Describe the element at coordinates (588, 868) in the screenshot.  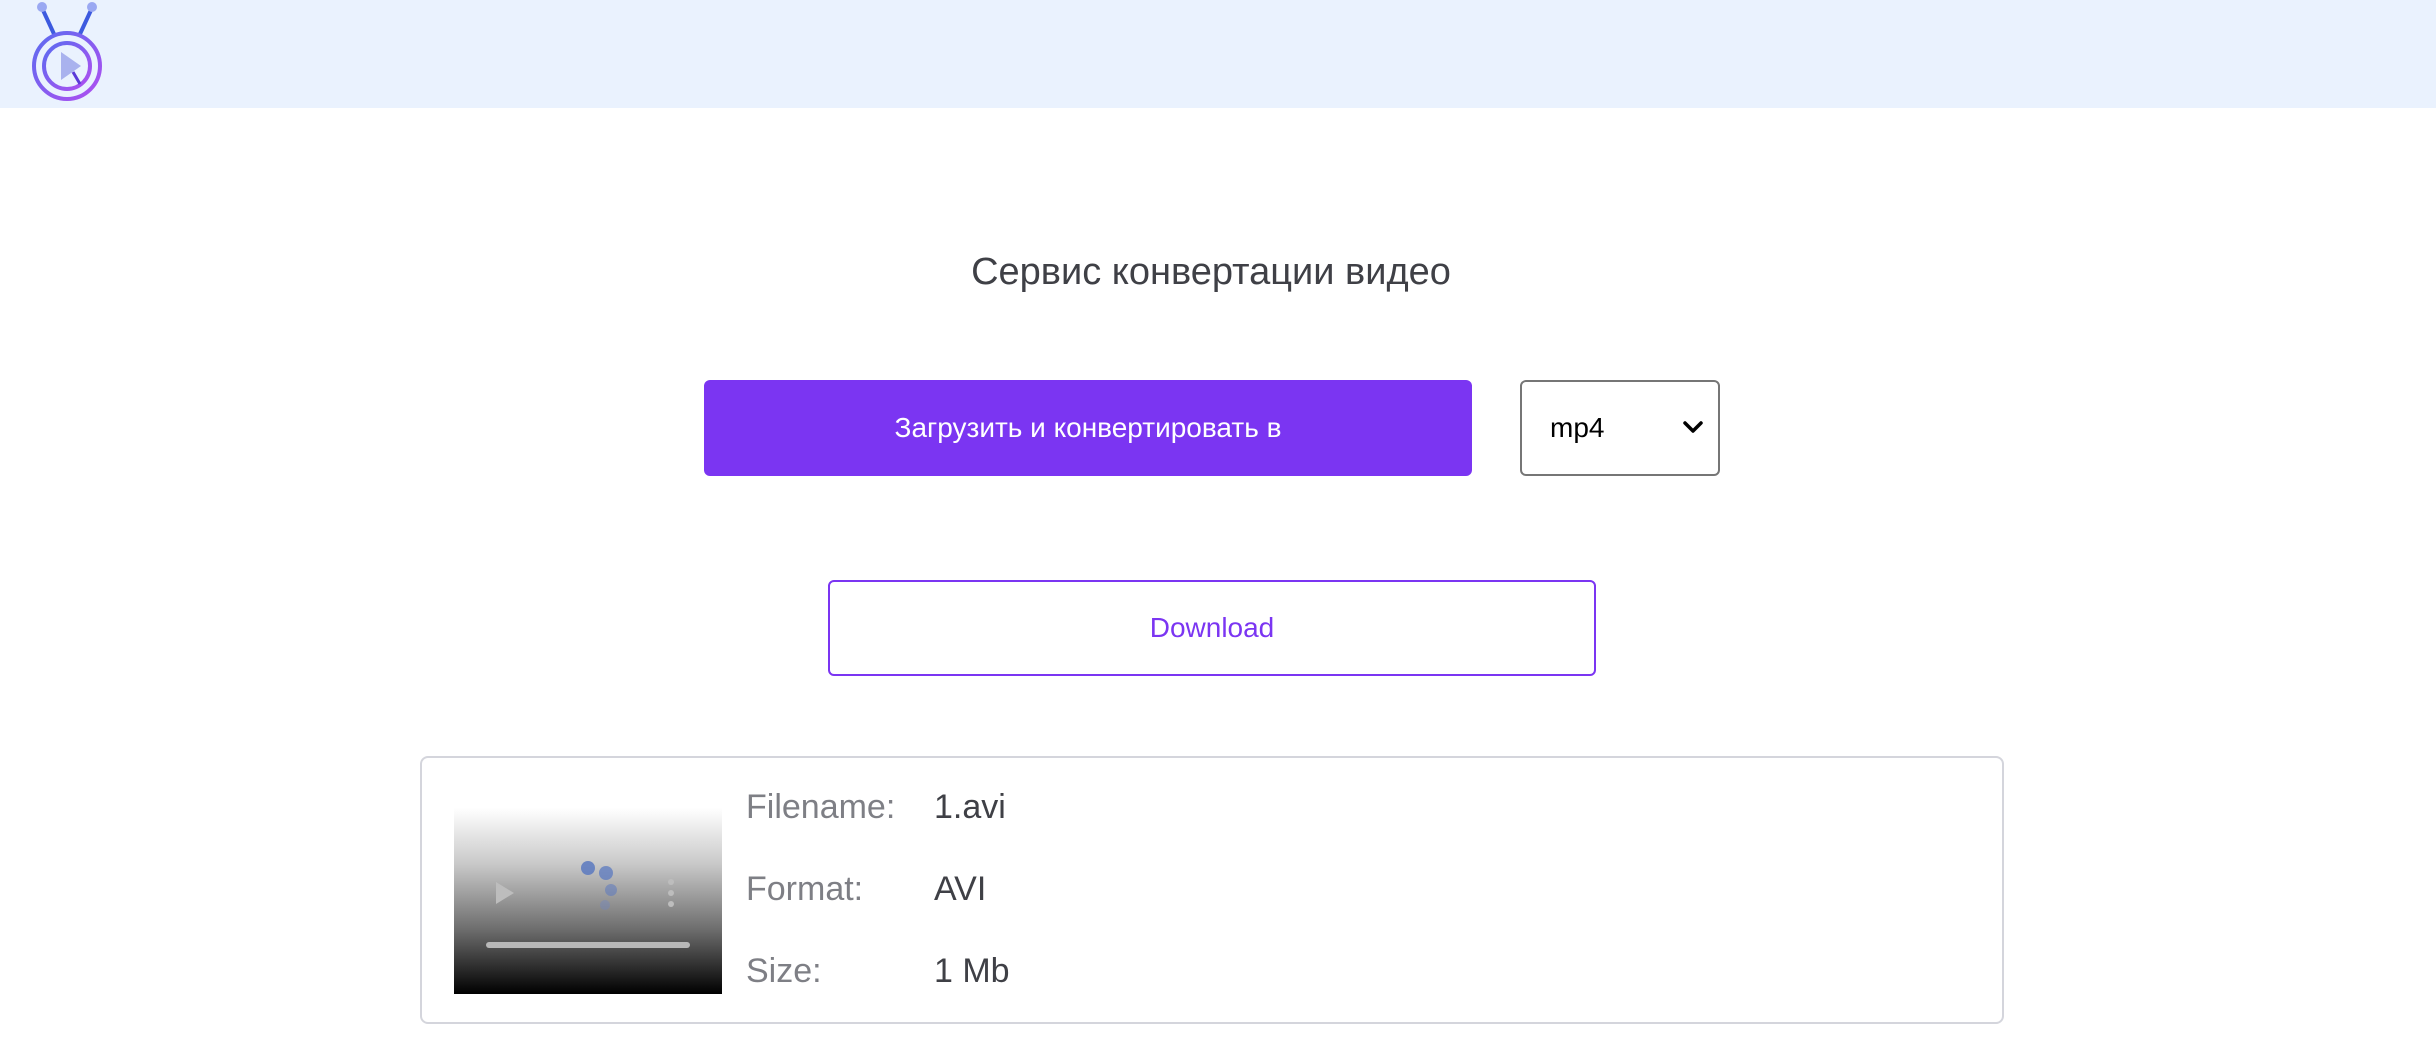
I see `loading-spinner-icon` at that location.